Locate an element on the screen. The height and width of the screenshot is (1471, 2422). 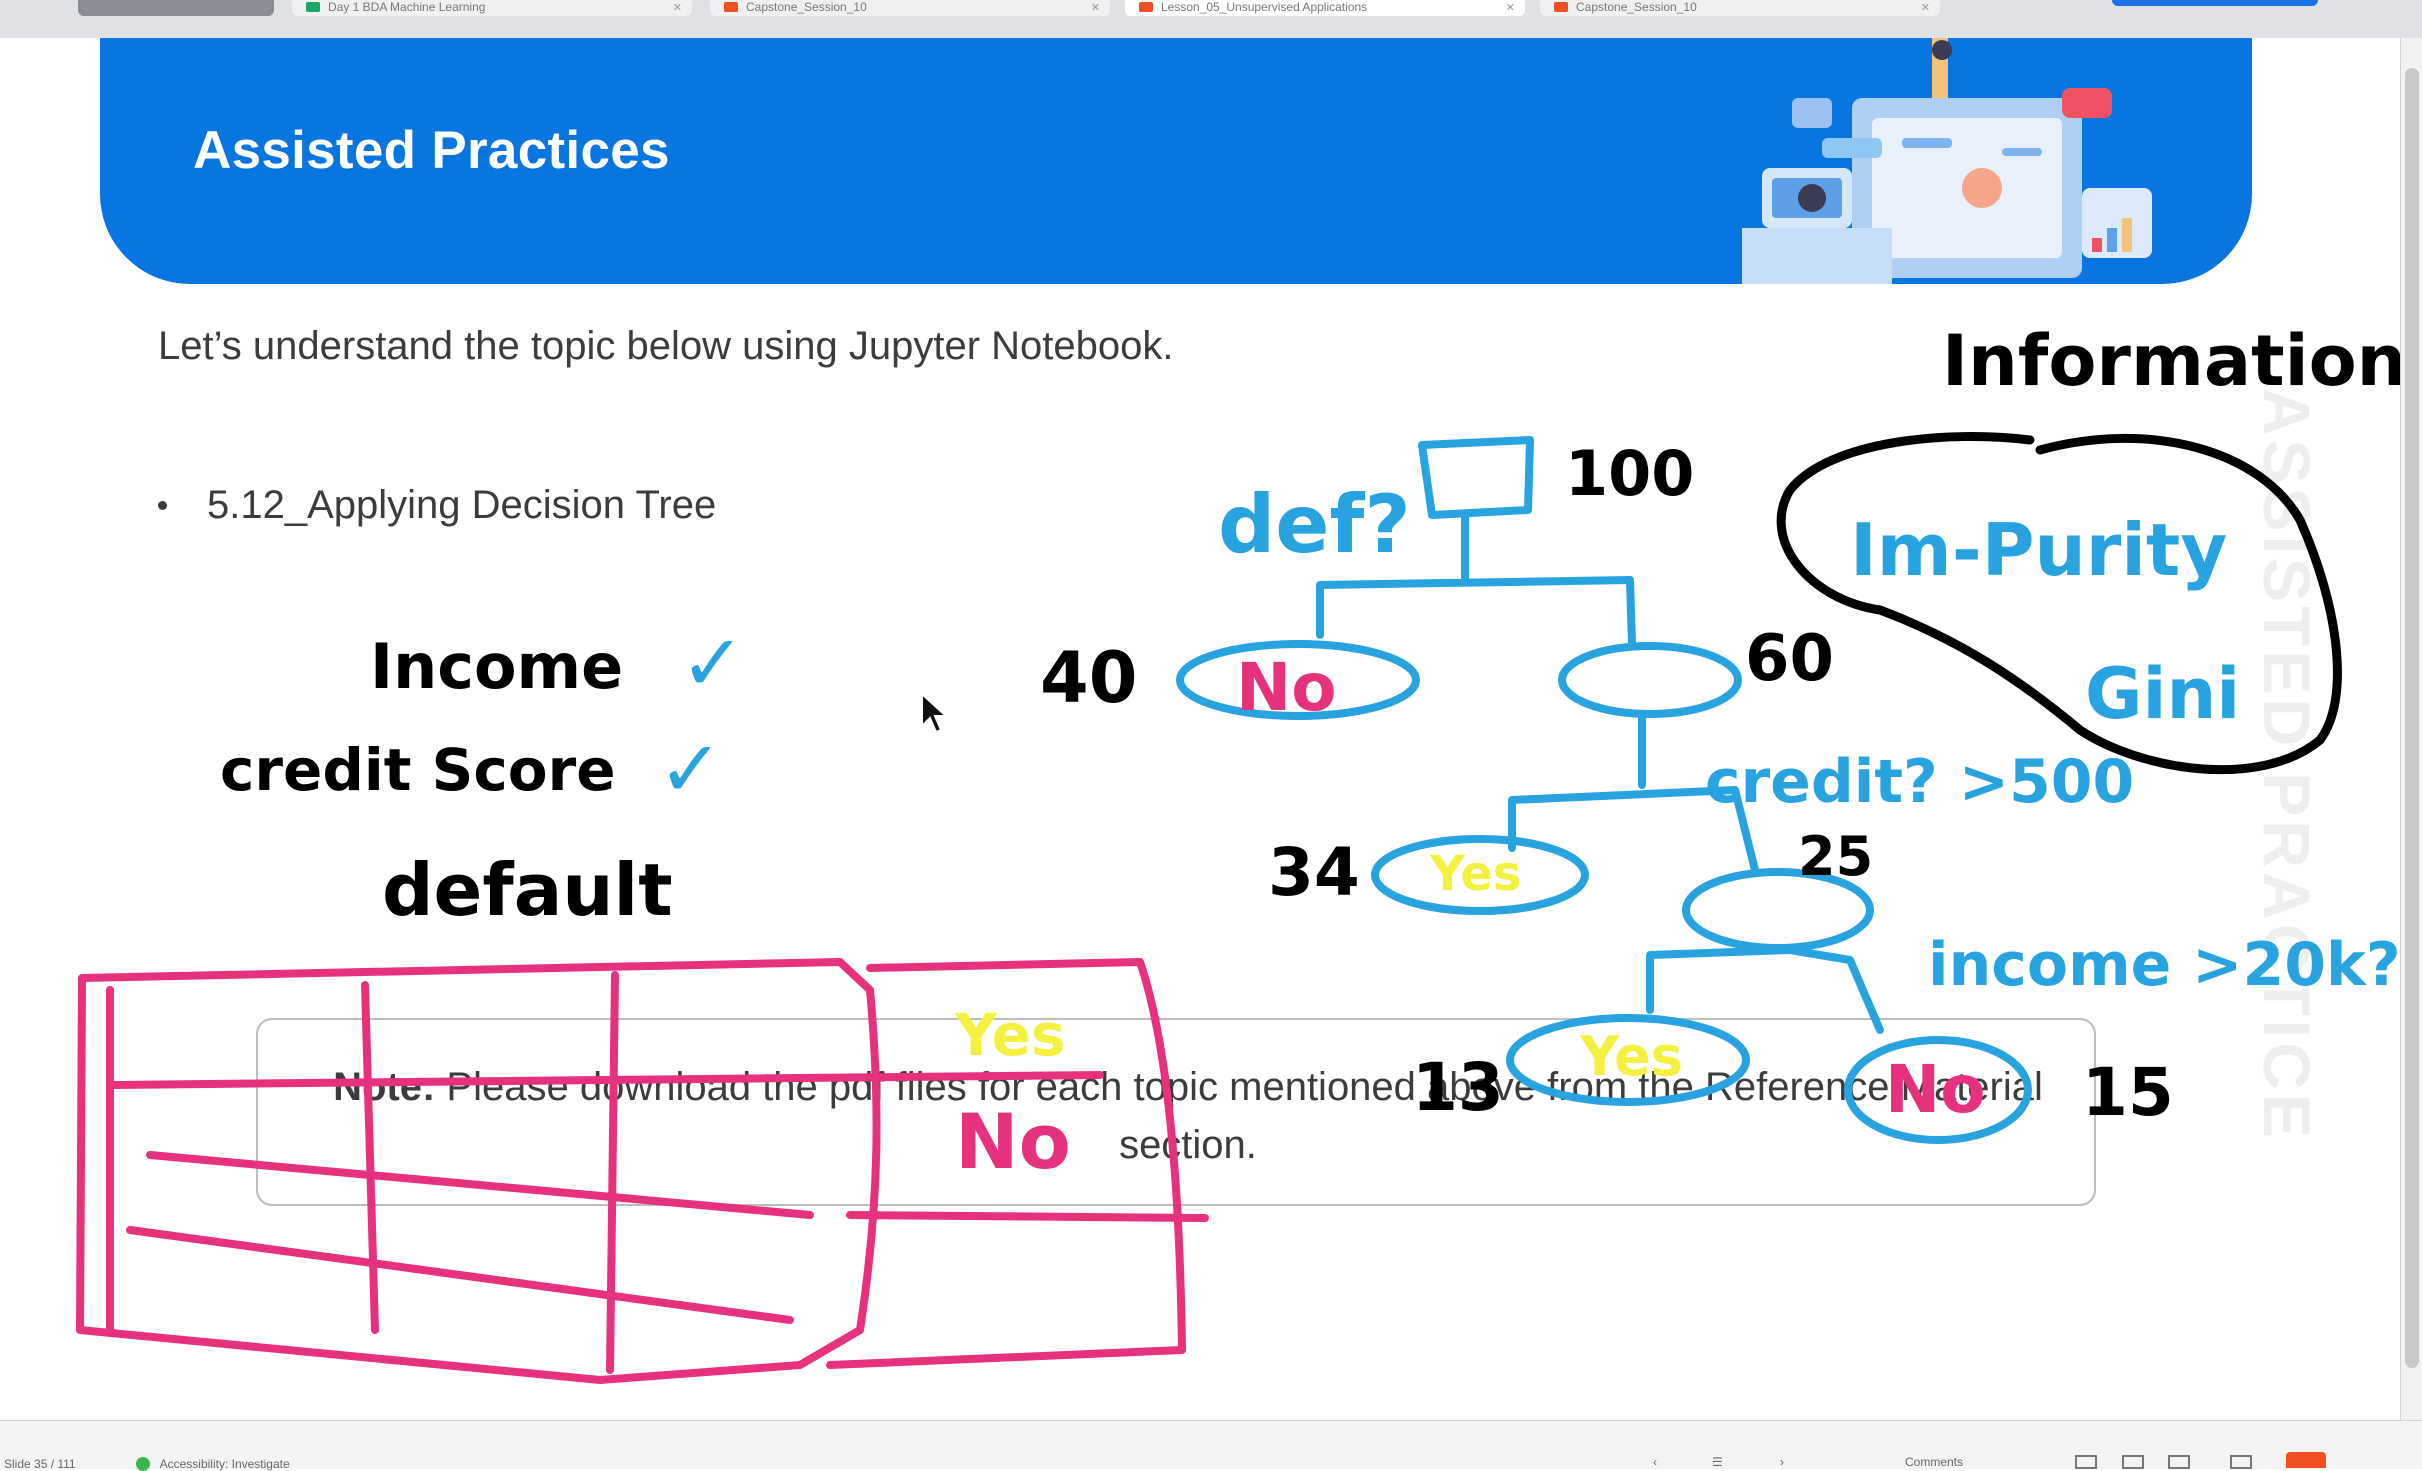
browser-tab-2: Capstone_Session_10 ✕ is located at coordinates (910, 8).